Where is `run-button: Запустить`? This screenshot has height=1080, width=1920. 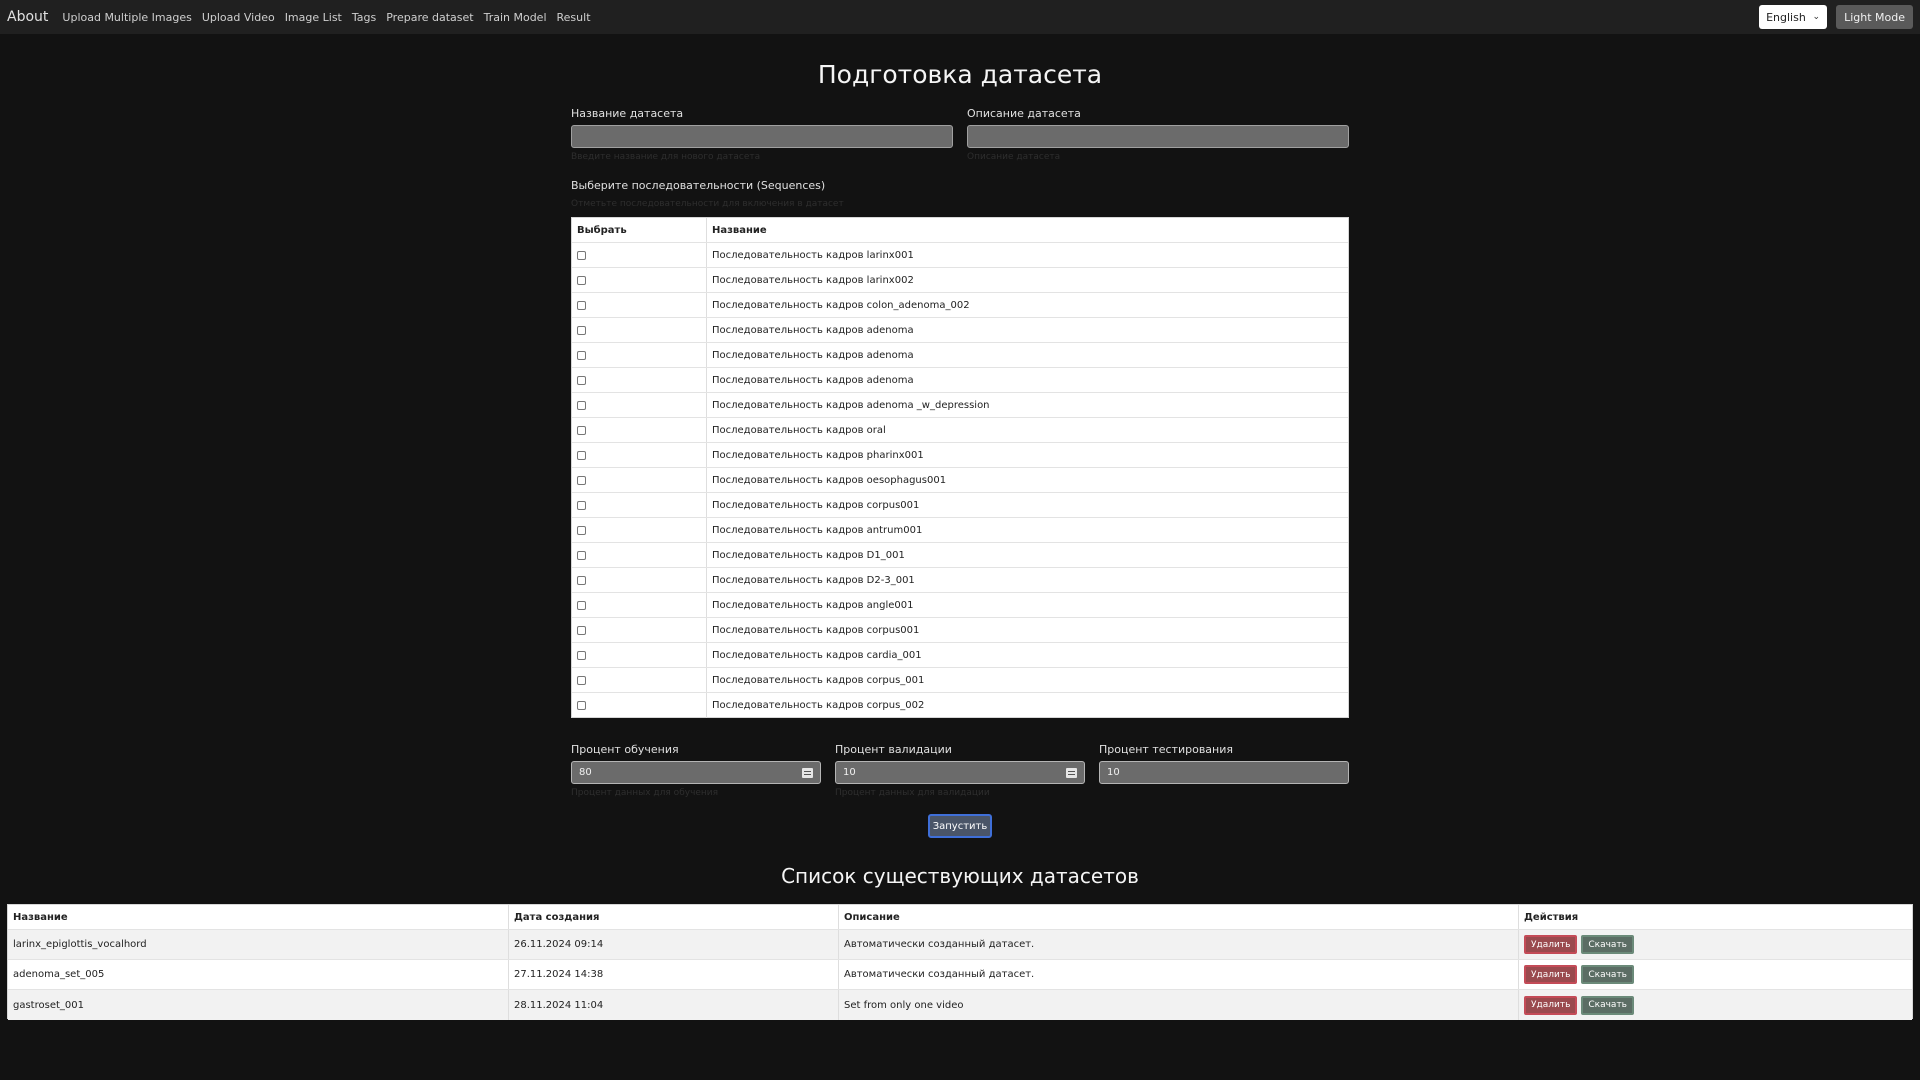 run-button: Запустить is located at coordinates (960, 826).